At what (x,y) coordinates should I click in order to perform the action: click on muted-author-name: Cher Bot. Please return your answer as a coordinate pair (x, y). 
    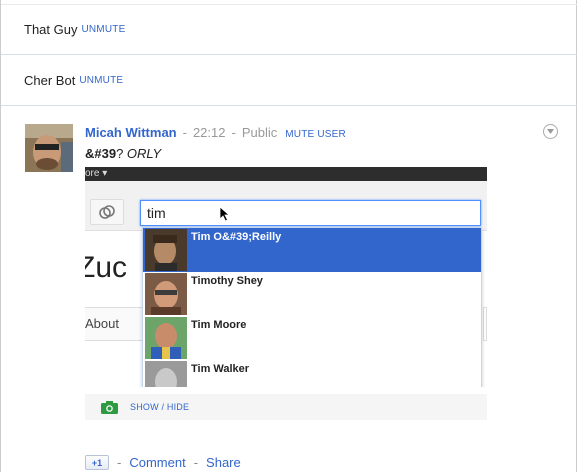
    Looking at the image, I should click on (50, 80).